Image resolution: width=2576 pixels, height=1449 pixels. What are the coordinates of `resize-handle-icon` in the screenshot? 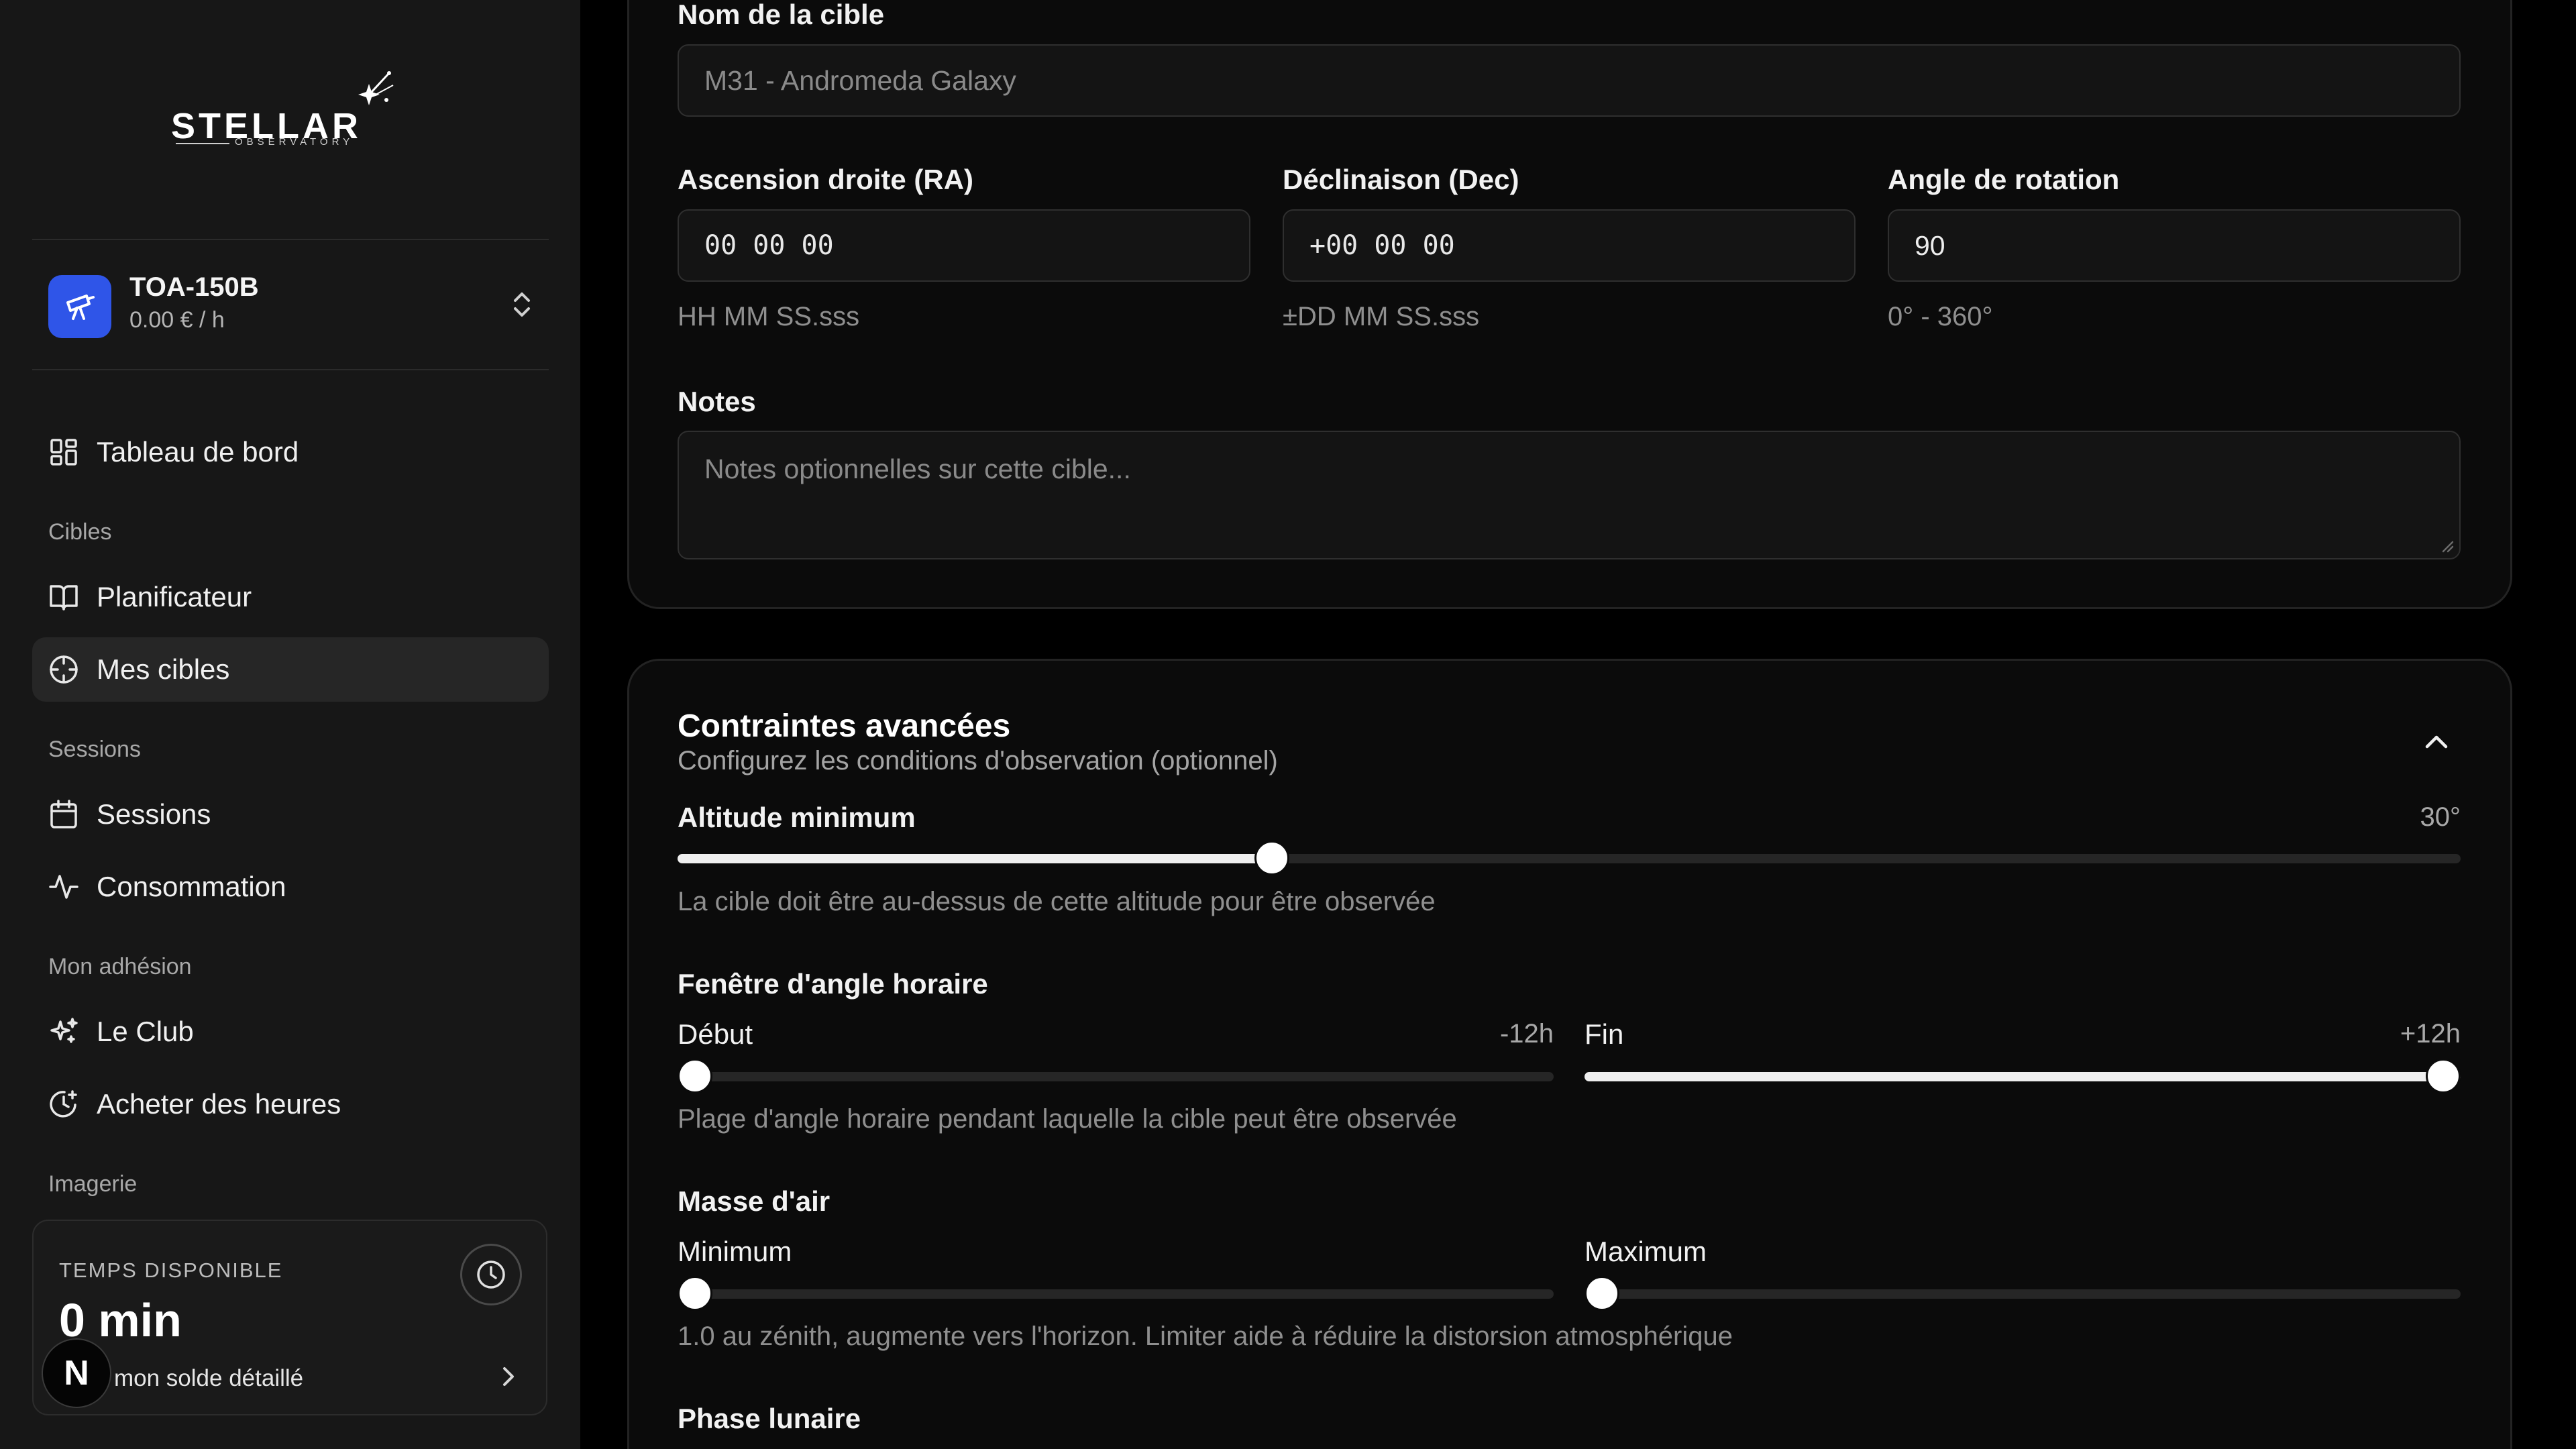 It's located at (2446, 545).